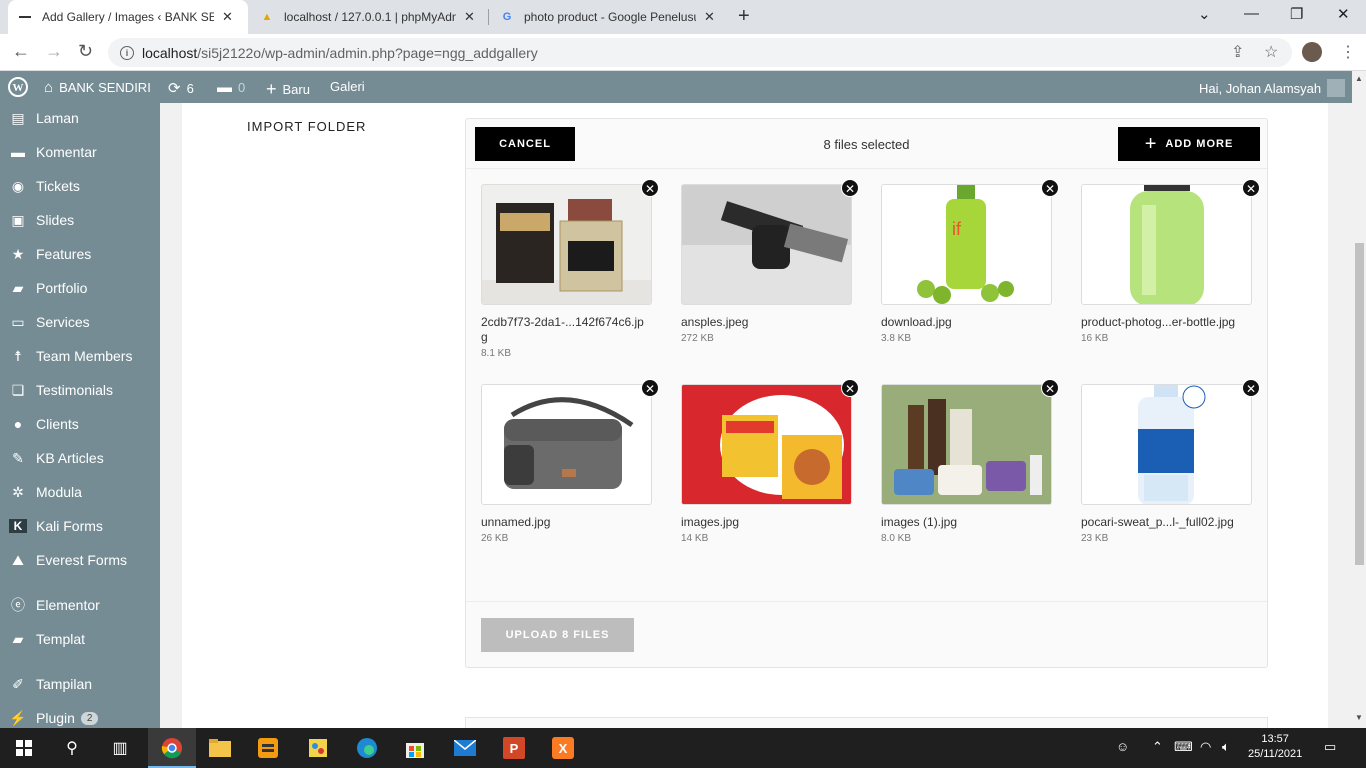 The image size is (1366, 768). I want to click on add-more-button: + ADD MORE, so click(1189, 144).